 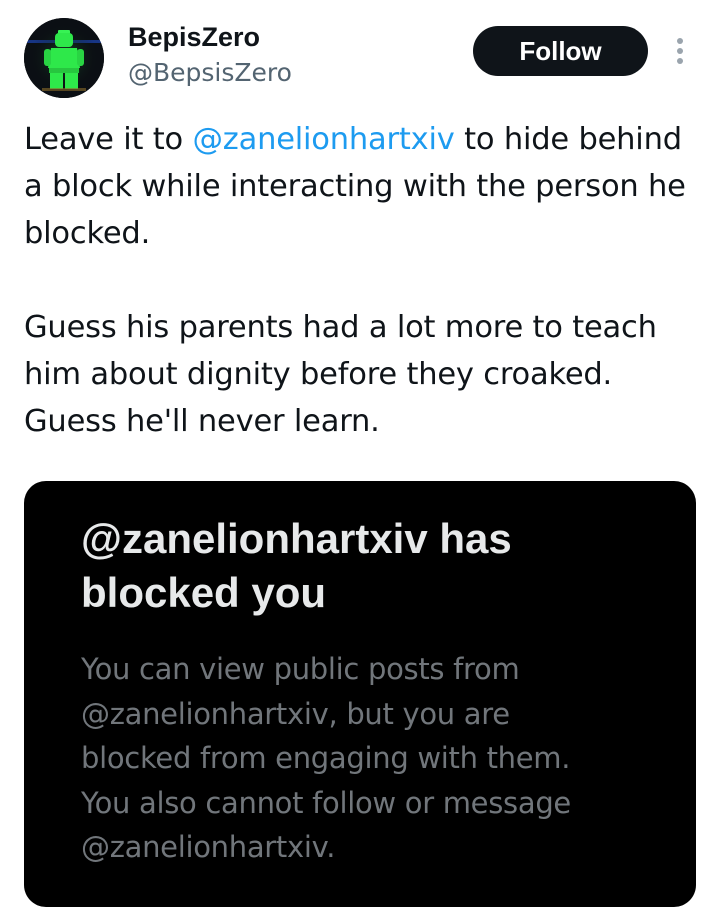 What do you see at coordinates (295, 713) in the screenshot?
I see `blocked-description-line: @zanelionhartxiv, but you are` at bounding box center [295, 713].